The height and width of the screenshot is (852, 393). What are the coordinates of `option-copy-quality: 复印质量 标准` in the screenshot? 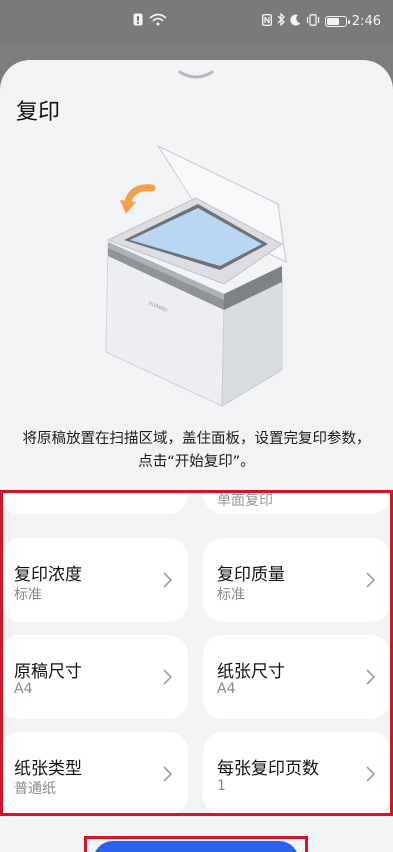 It's located at (297, 580).